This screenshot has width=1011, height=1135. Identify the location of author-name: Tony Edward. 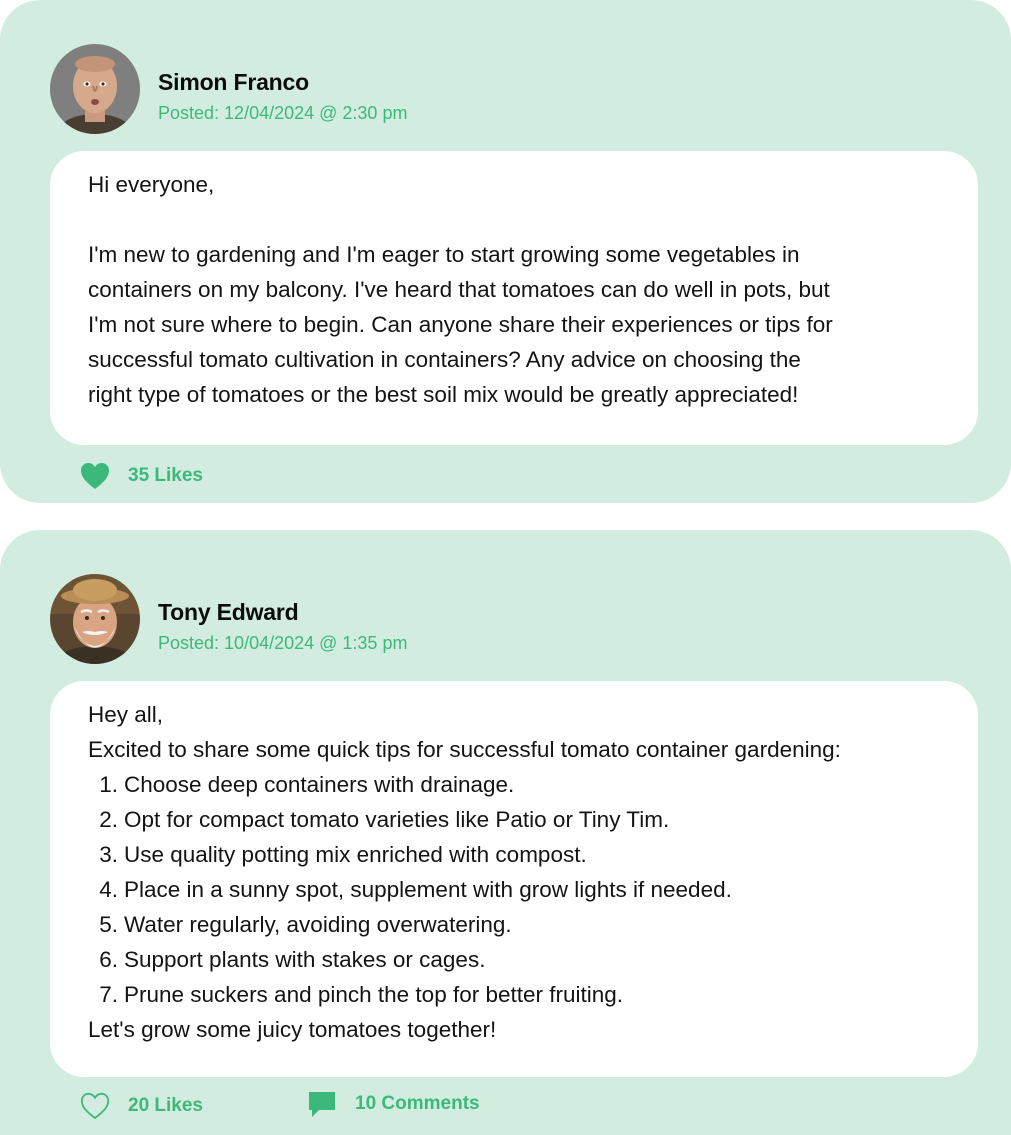
(228, 612).